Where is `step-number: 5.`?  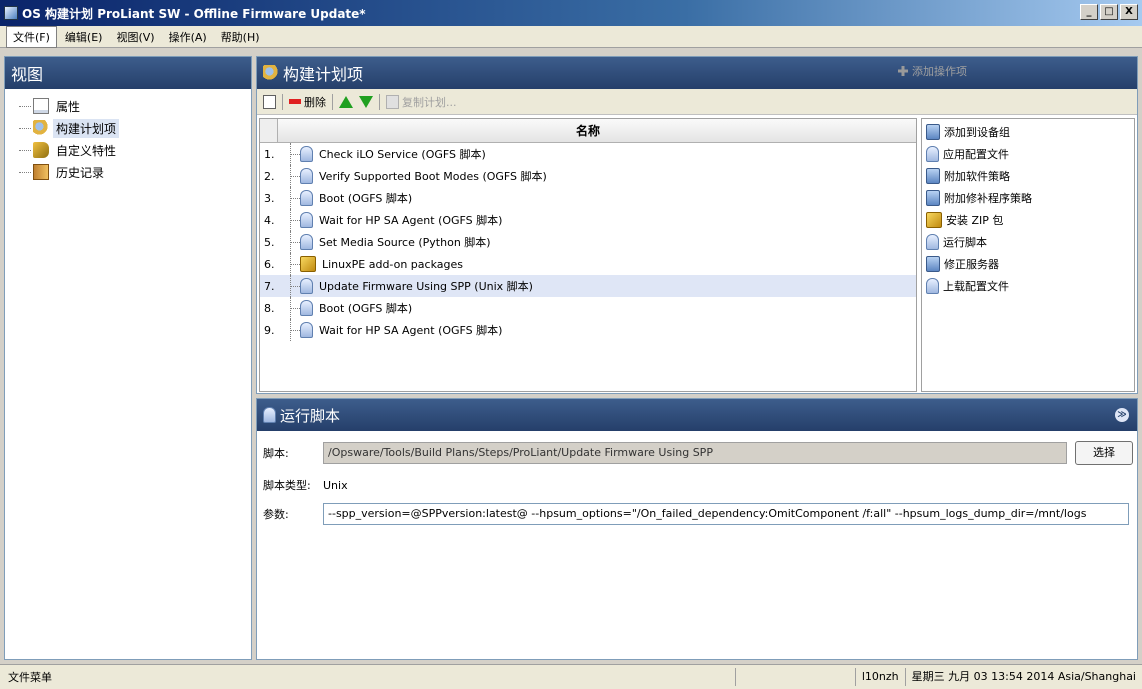 step-number: 5. is located at coordinates (269, 242).